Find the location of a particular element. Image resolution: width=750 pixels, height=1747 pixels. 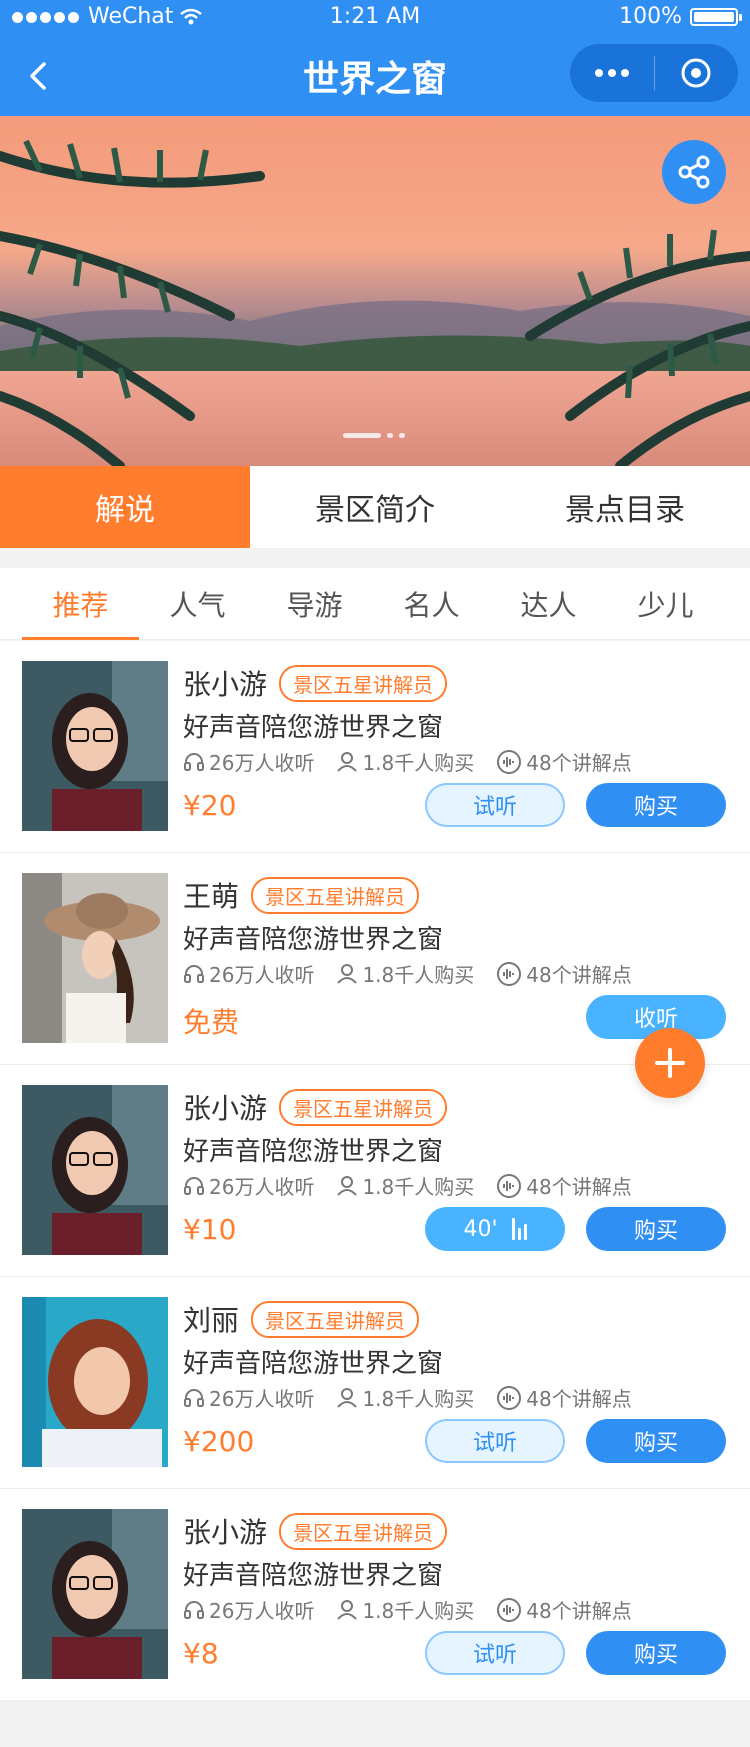

battery-icon is located at coordinates (716, 16).